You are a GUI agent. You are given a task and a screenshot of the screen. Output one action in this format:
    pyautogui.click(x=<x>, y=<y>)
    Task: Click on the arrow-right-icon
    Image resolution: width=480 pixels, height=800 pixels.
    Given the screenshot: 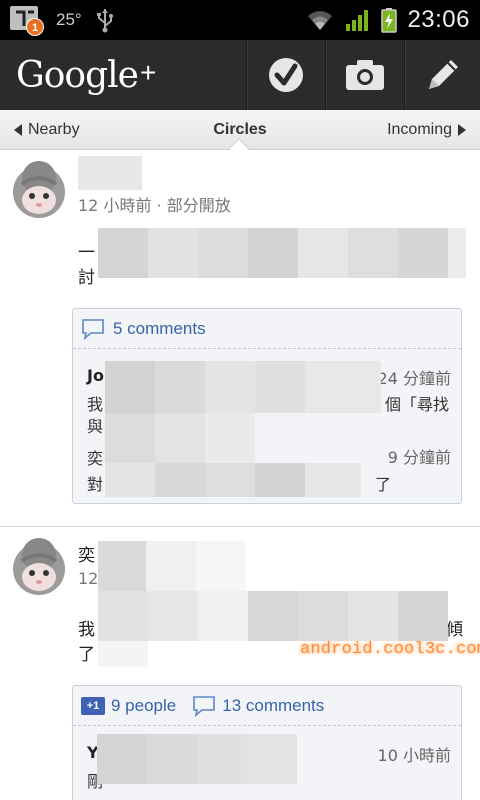 What is the action you would take?
    pyautogui.click(x=462, y=130)
    